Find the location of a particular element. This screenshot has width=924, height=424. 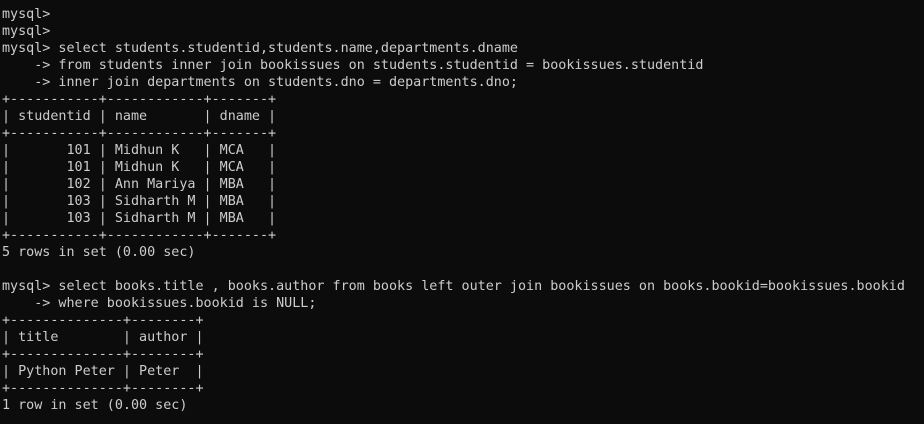

query-continuation-line: -> where bookissues.bookid is NULL; is located at coordinates (159, 303).